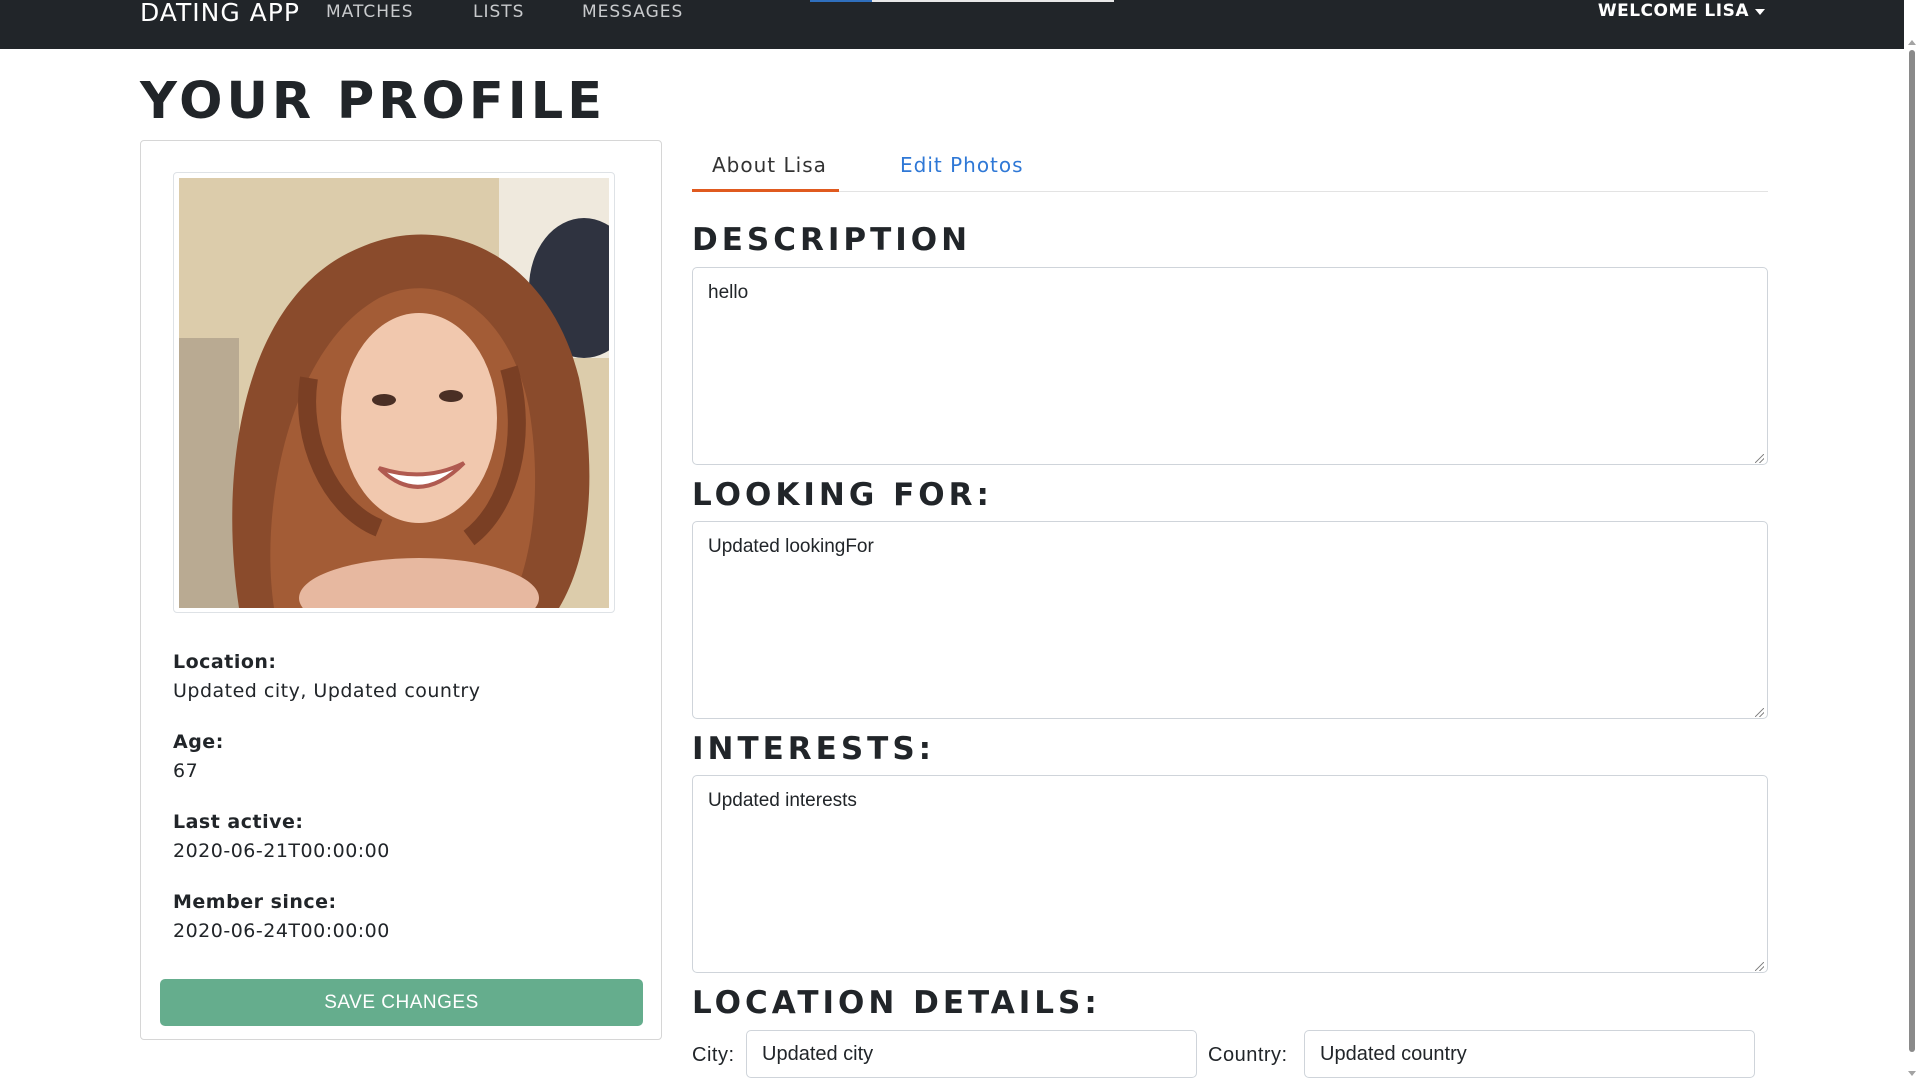  Describe the element at coordinates (962, 165) in the screenshot. I see `tab-edit-photos: Edit Photos` at that location.